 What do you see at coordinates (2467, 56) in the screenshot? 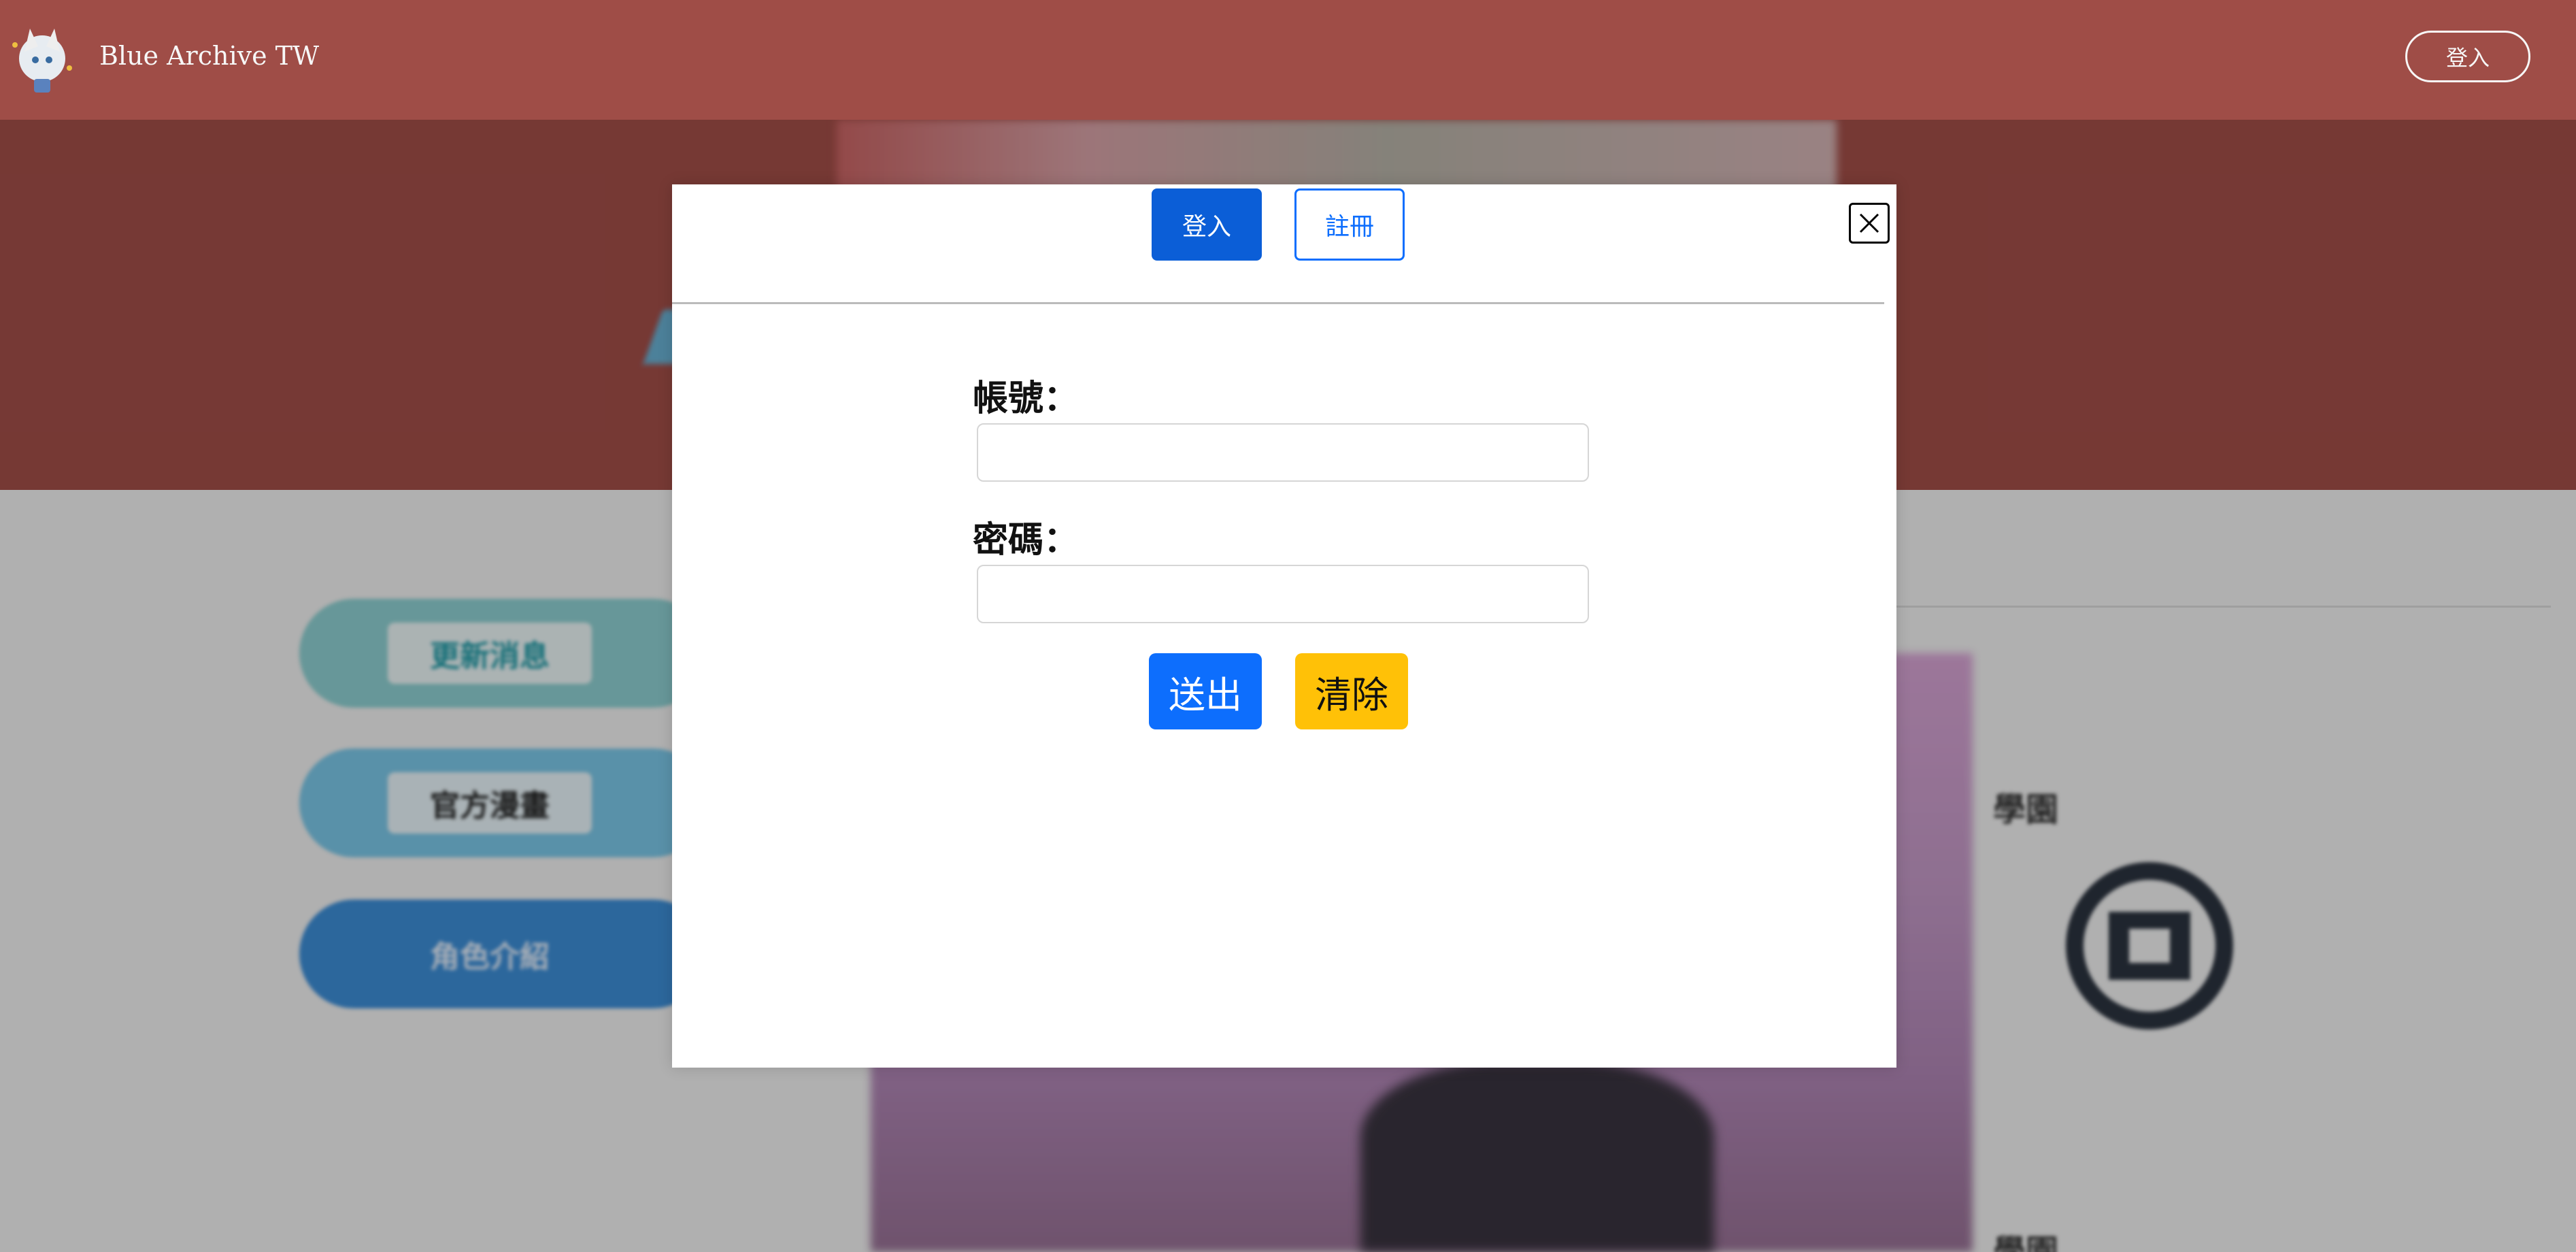
I see `navbar-login-button: 登入` at bounding box center [2467, 56].